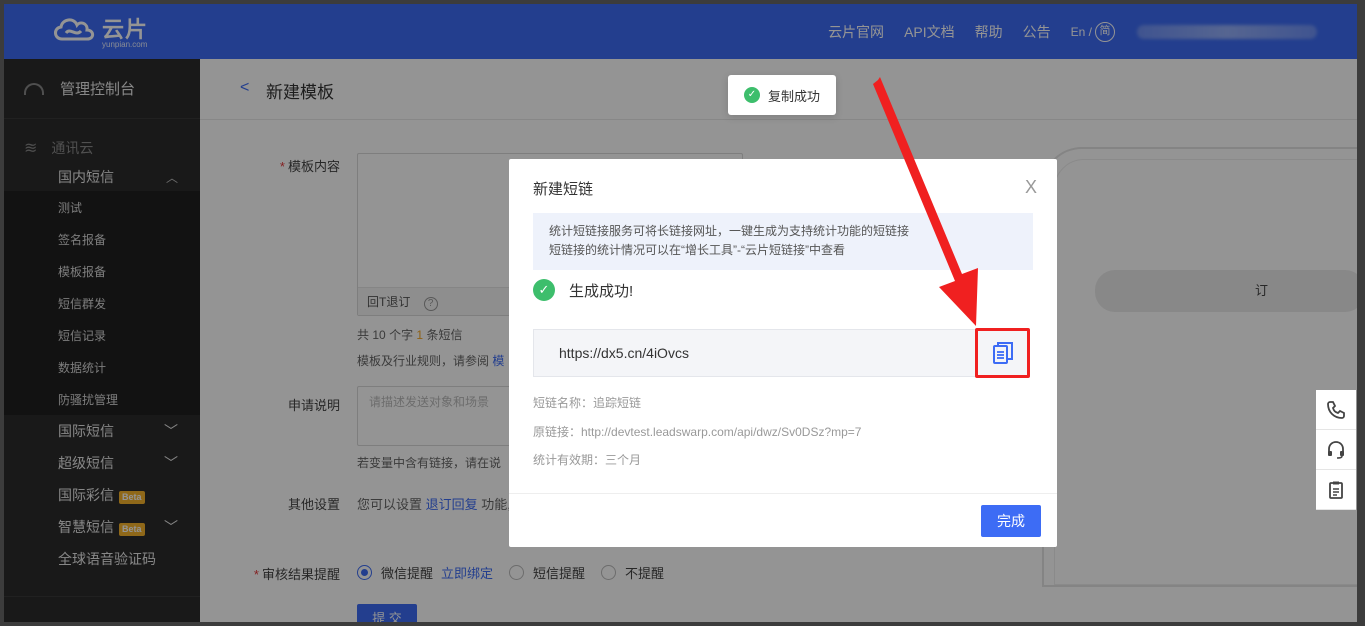  I want to click on success-check-icon: ✓, so click(544, 290).